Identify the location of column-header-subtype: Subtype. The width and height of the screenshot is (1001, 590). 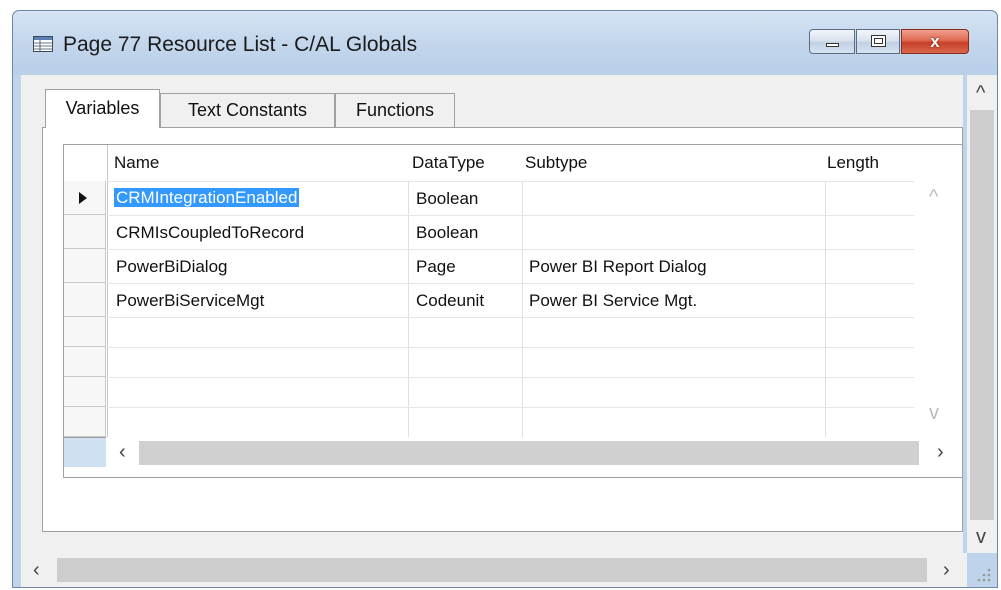
(556, 163).